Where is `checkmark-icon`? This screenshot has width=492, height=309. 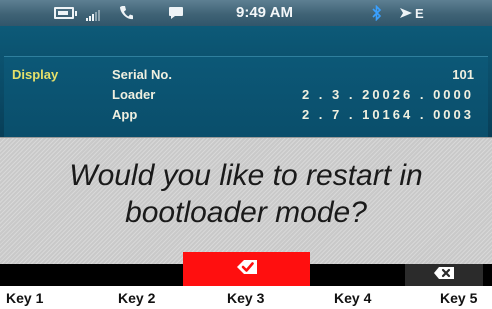
checkmark-icon is located at coordinates (247, 269).